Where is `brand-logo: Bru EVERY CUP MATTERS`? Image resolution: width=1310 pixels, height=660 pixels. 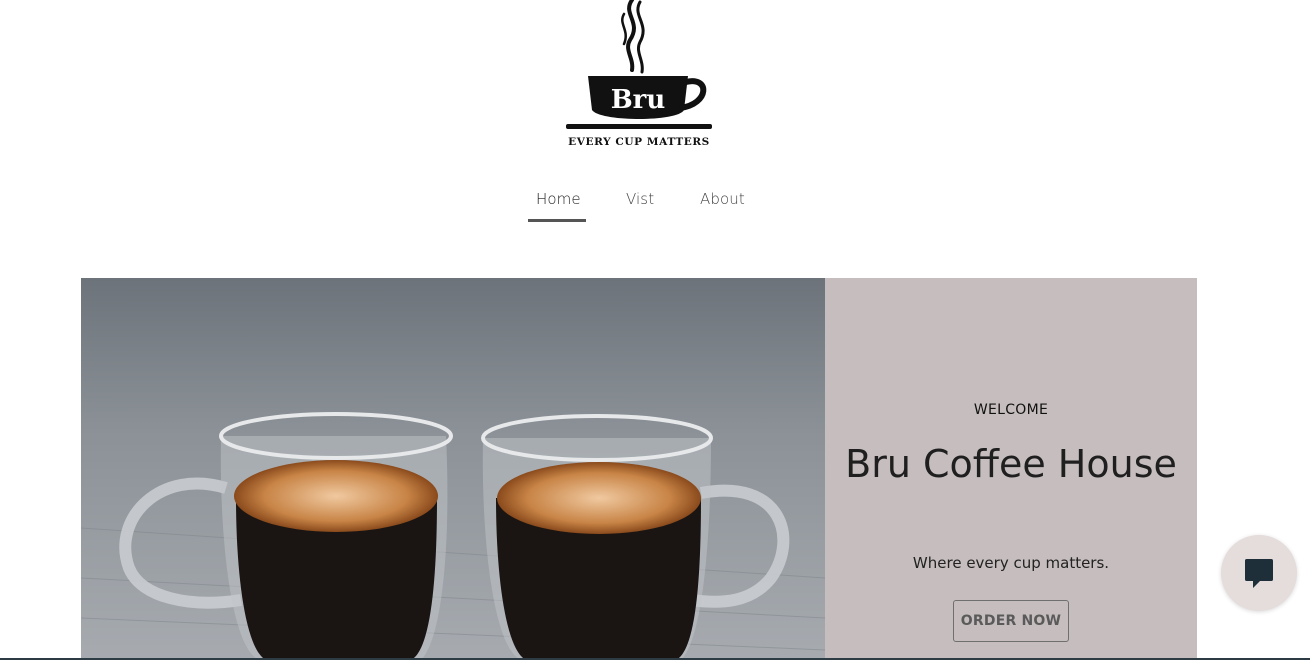 brand-logo: Bru EVERY CUP MATTERS is located at coordinates (639, 75).